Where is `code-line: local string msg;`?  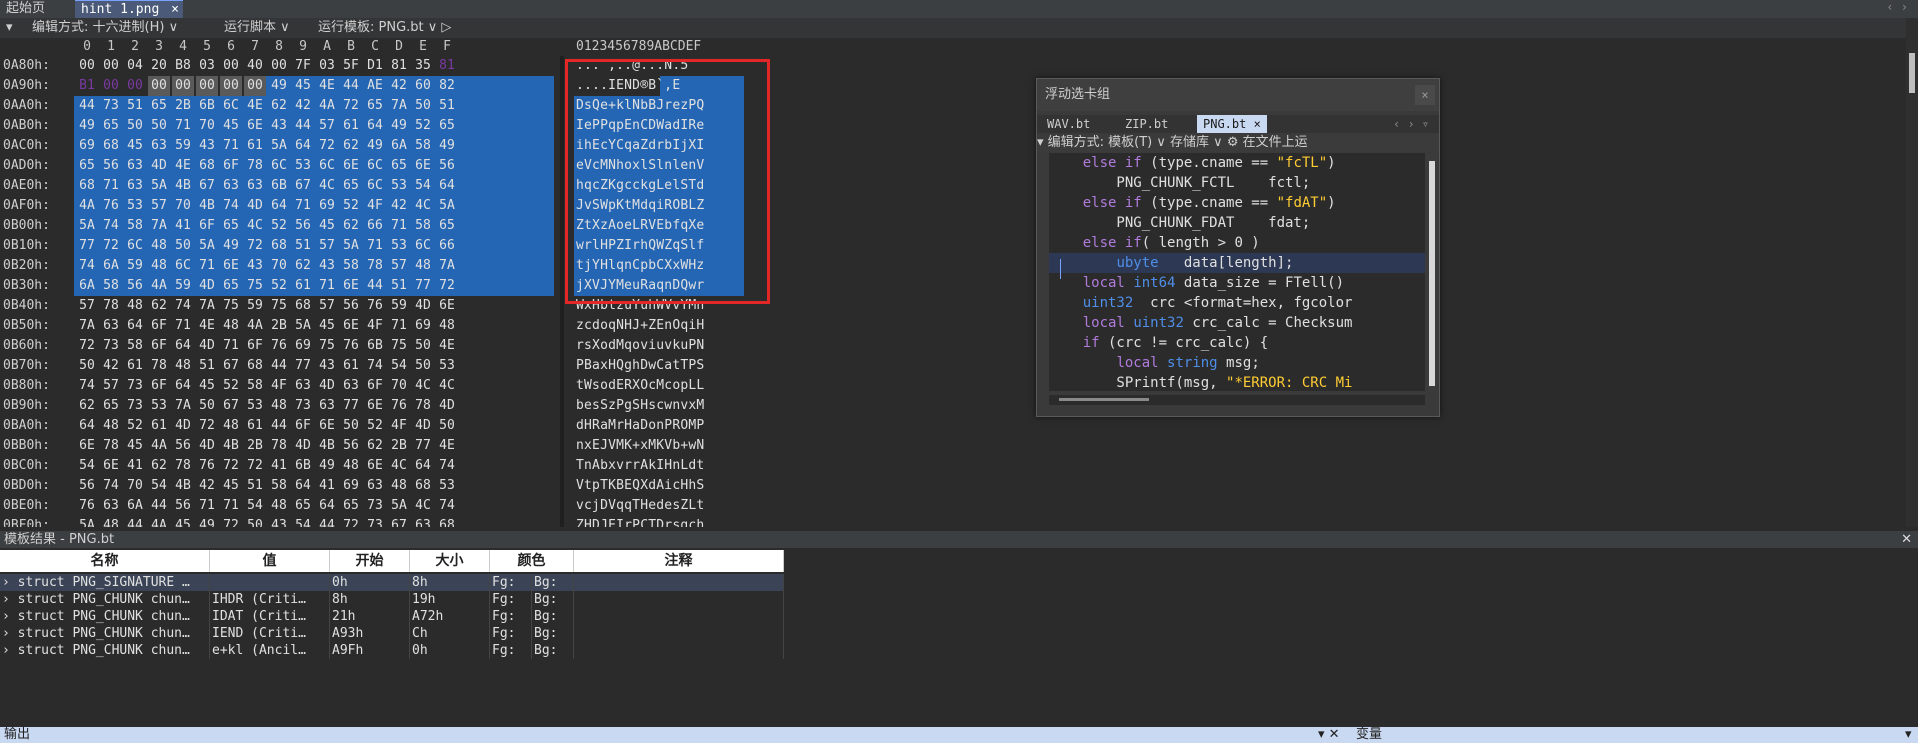
code-line: local string msg; is located at coordinates (1237, 363).